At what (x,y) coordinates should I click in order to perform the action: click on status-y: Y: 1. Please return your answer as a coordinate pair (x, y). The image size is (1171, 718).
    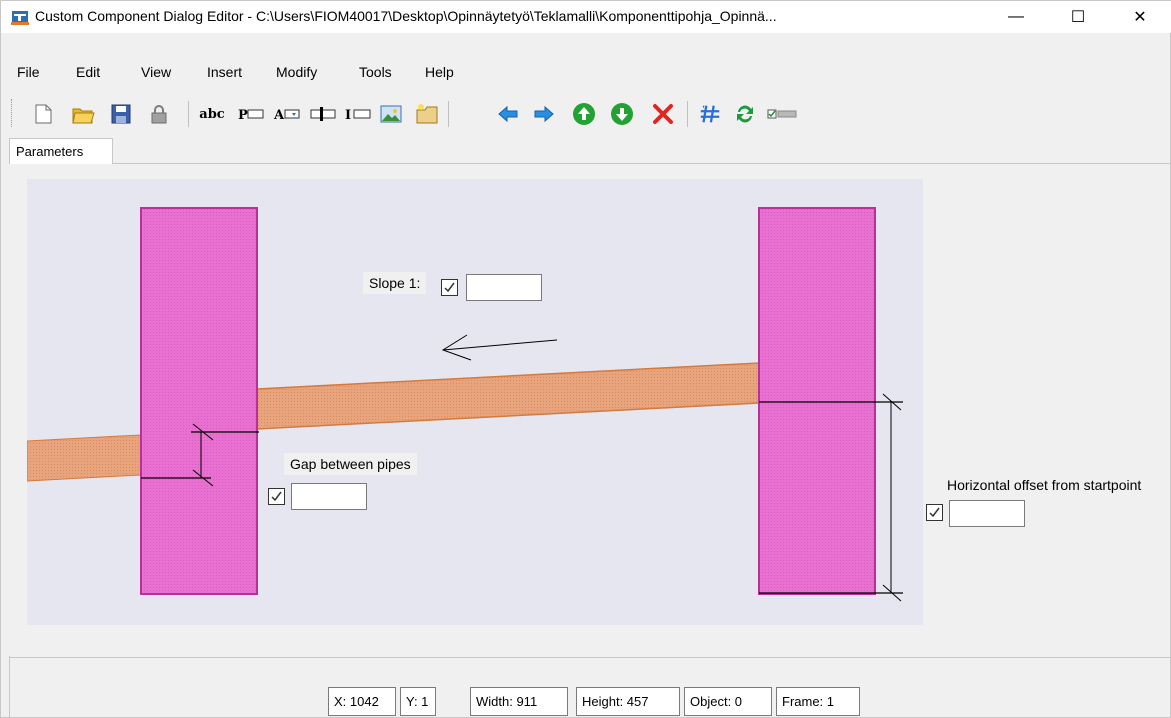
    Looking at the image, I should click on (418, 701).